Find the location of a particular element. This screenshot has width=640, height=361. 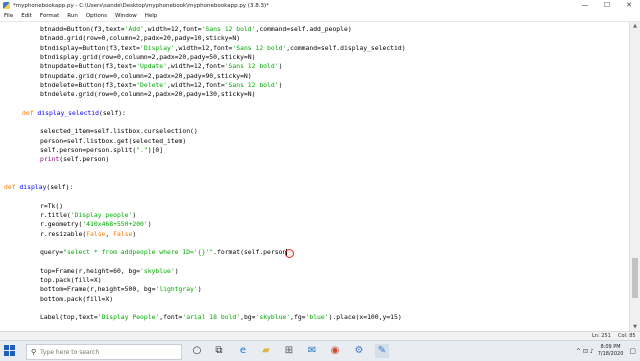

code-token: 'Add' is located at coordinates (134, 29).